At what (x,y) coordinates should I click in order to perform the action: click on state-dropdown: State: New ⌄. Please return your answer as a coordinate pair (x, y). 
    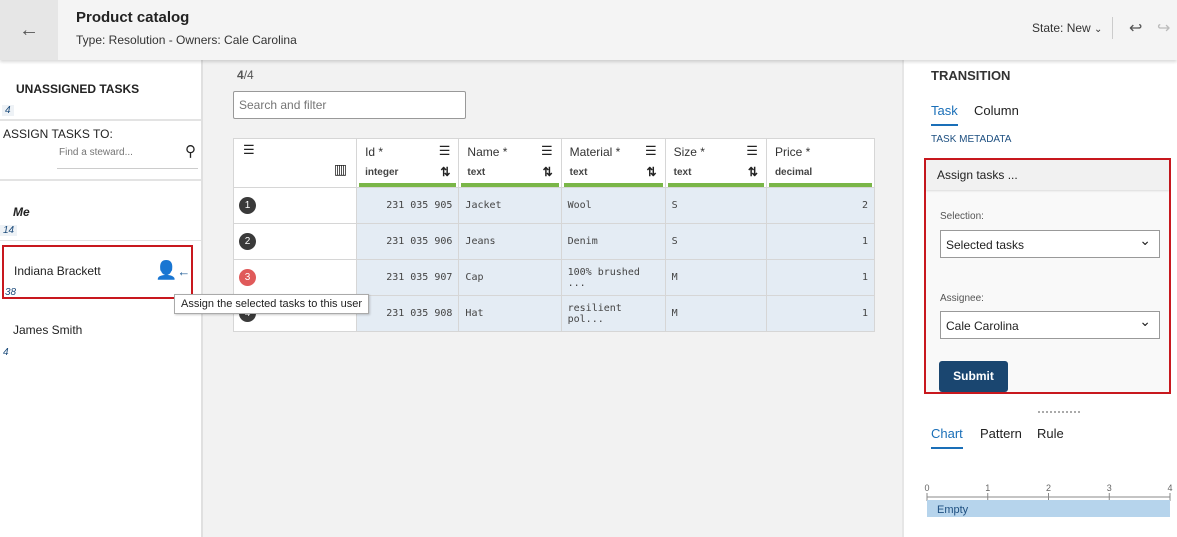
    Looking at the image, I should click on (1067, 28).